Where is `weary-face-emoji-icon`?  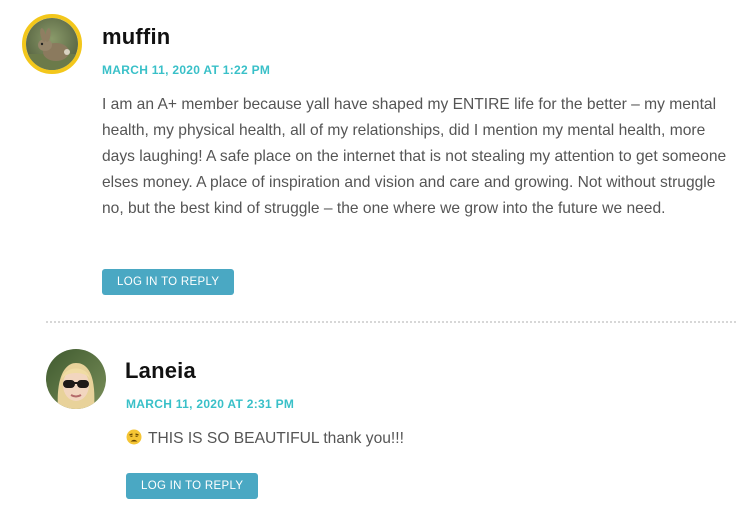
weary-face-emoji-icon is located at coordinates (134, 437).